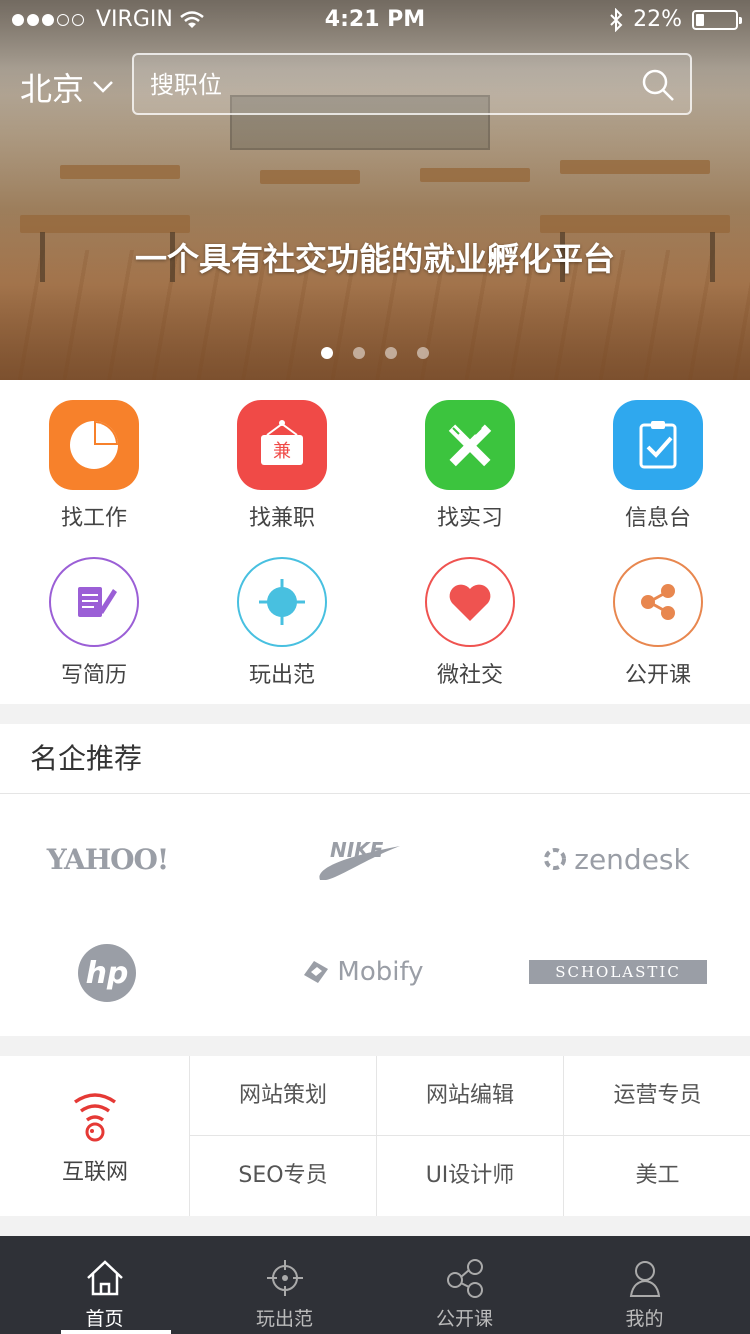 The image size is (750, 1334). Describe the element at coordinates (116, 1332) in the screenshot. I see `active-tab-indicator` at that location.